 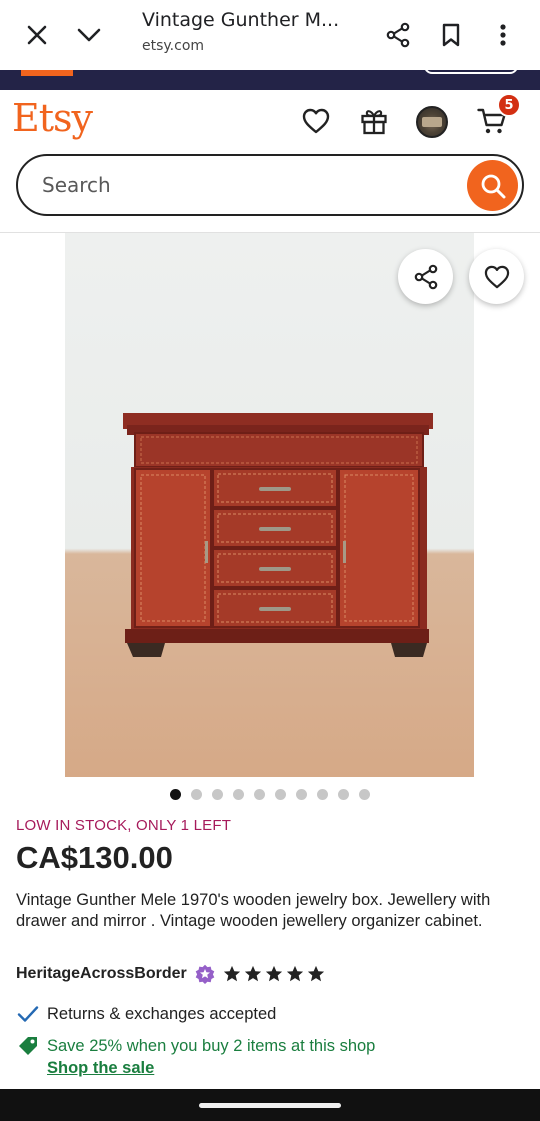 I want to click on search-bar, so click(x=270, y=185).